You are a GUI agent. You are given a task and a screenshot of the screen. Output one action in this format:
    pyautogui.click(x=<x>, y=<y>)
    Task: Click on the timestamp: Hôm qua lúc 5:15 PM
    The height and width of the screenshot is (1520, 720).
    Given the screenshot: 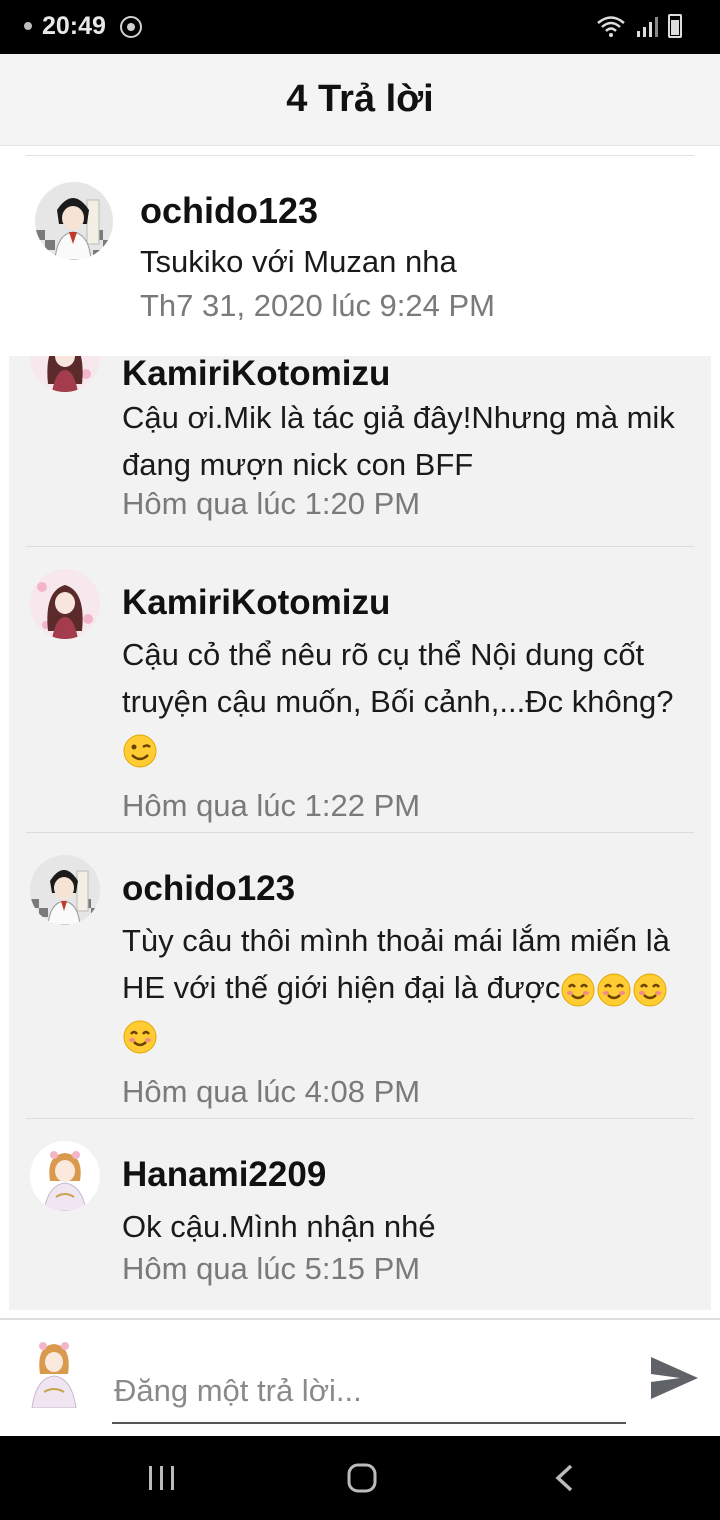 What is the action you would take?
    pyautogui.click(x=271, y=1268)
    